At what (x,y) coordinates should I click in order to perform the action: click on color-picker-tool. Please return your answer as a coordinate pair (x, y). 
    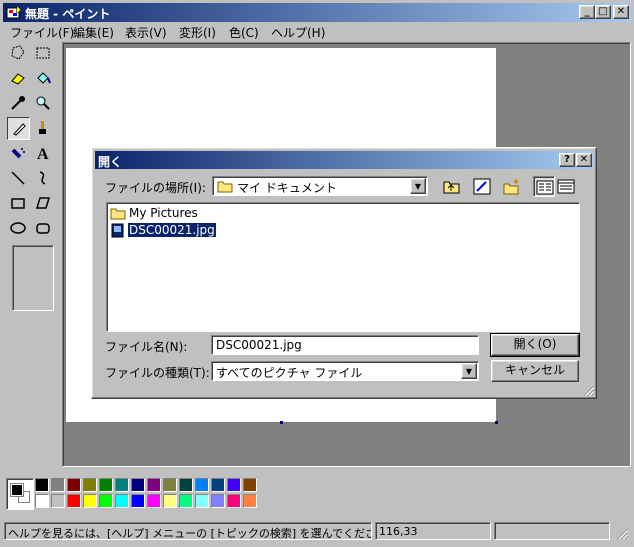
    Looking at the image, I should click on (18, 103).